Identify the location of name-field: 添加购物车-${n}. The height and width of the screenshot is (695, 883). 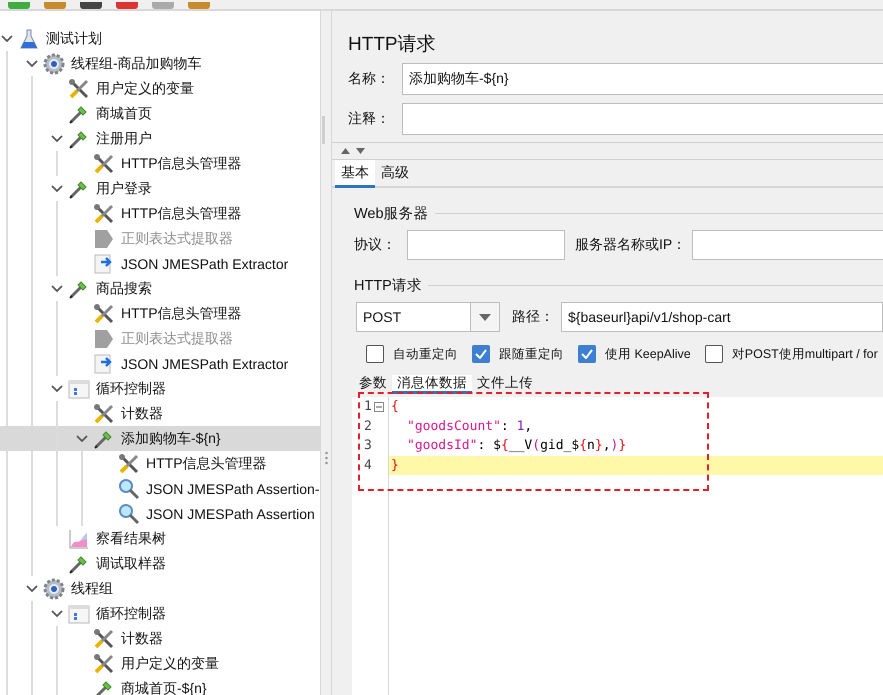
(642, 79).